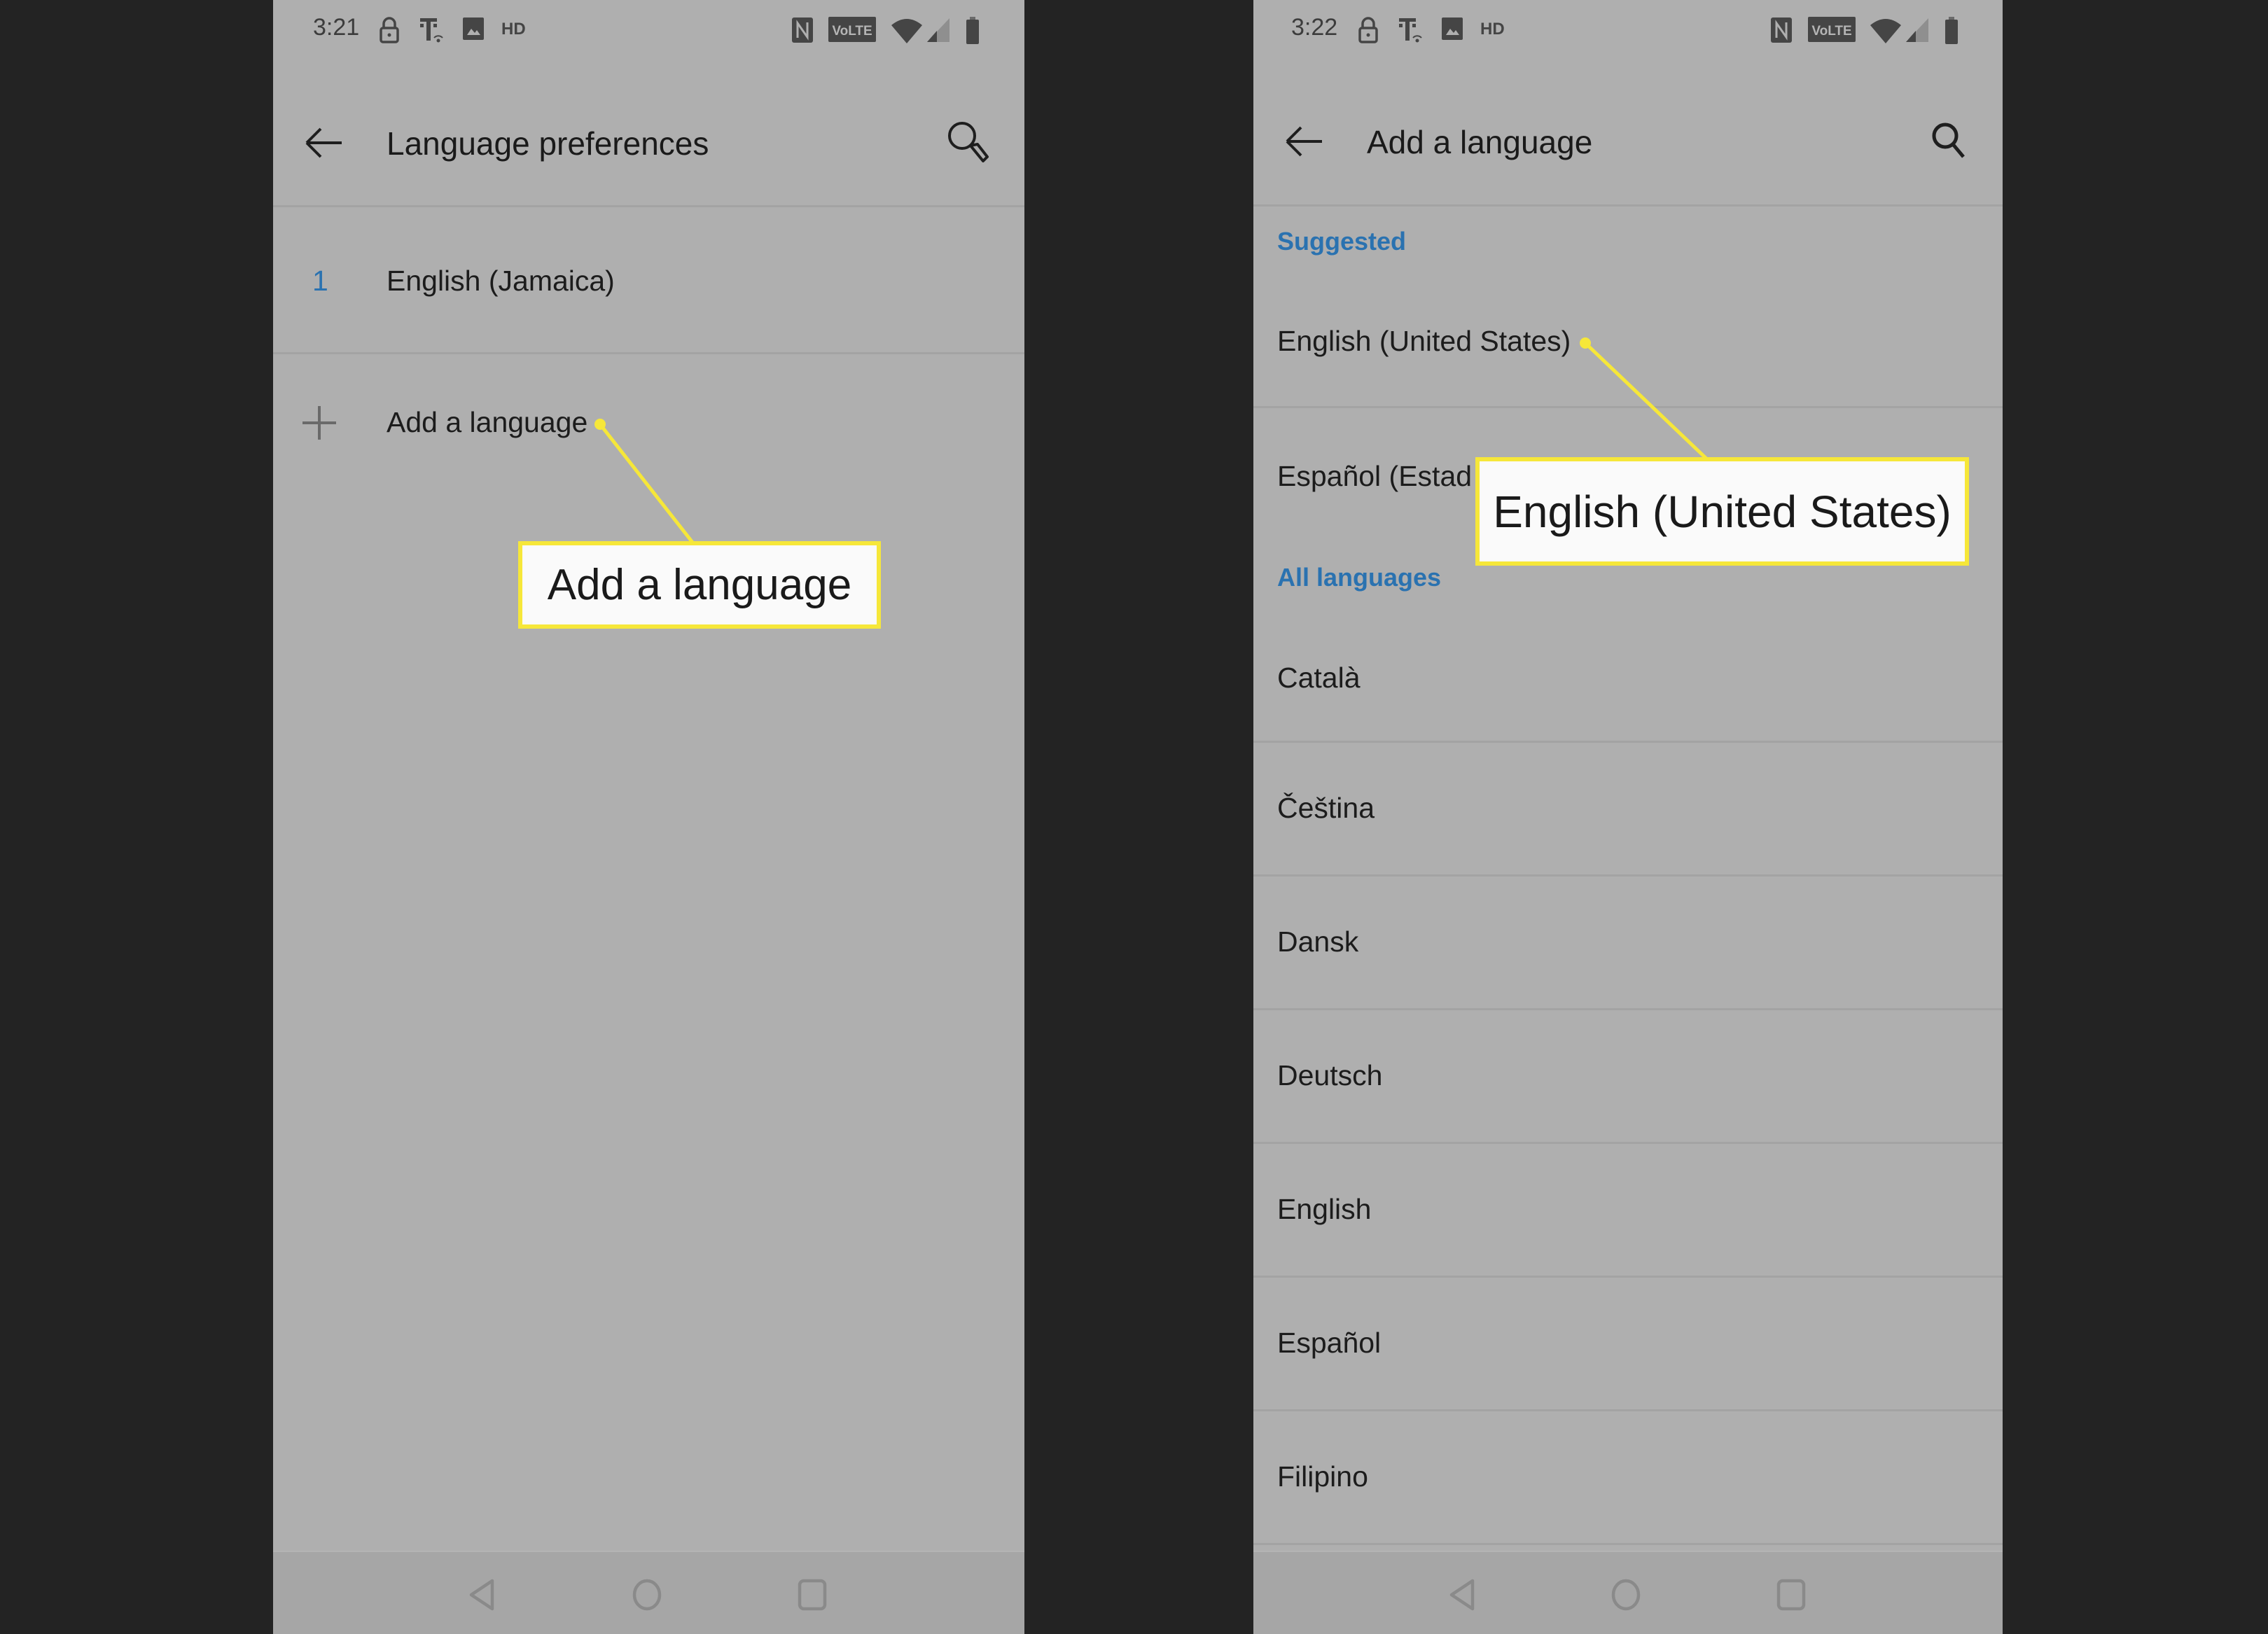 This screenshot has width=2268, height=1634. Describe the element at coordinates (1628, 1343) in the screenshot. I see `language-item: Español` at that location.